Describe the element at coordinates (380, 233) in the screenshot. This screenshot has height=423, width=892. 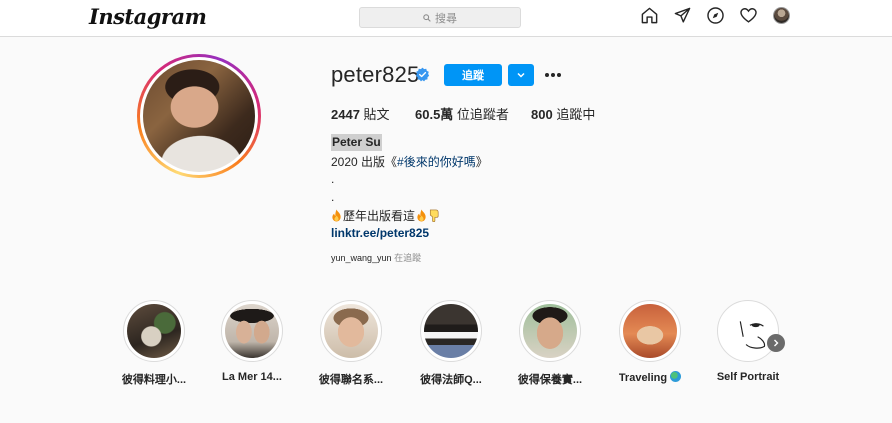
I see `bio-external-link: linktr.ee/peter825` at that location.